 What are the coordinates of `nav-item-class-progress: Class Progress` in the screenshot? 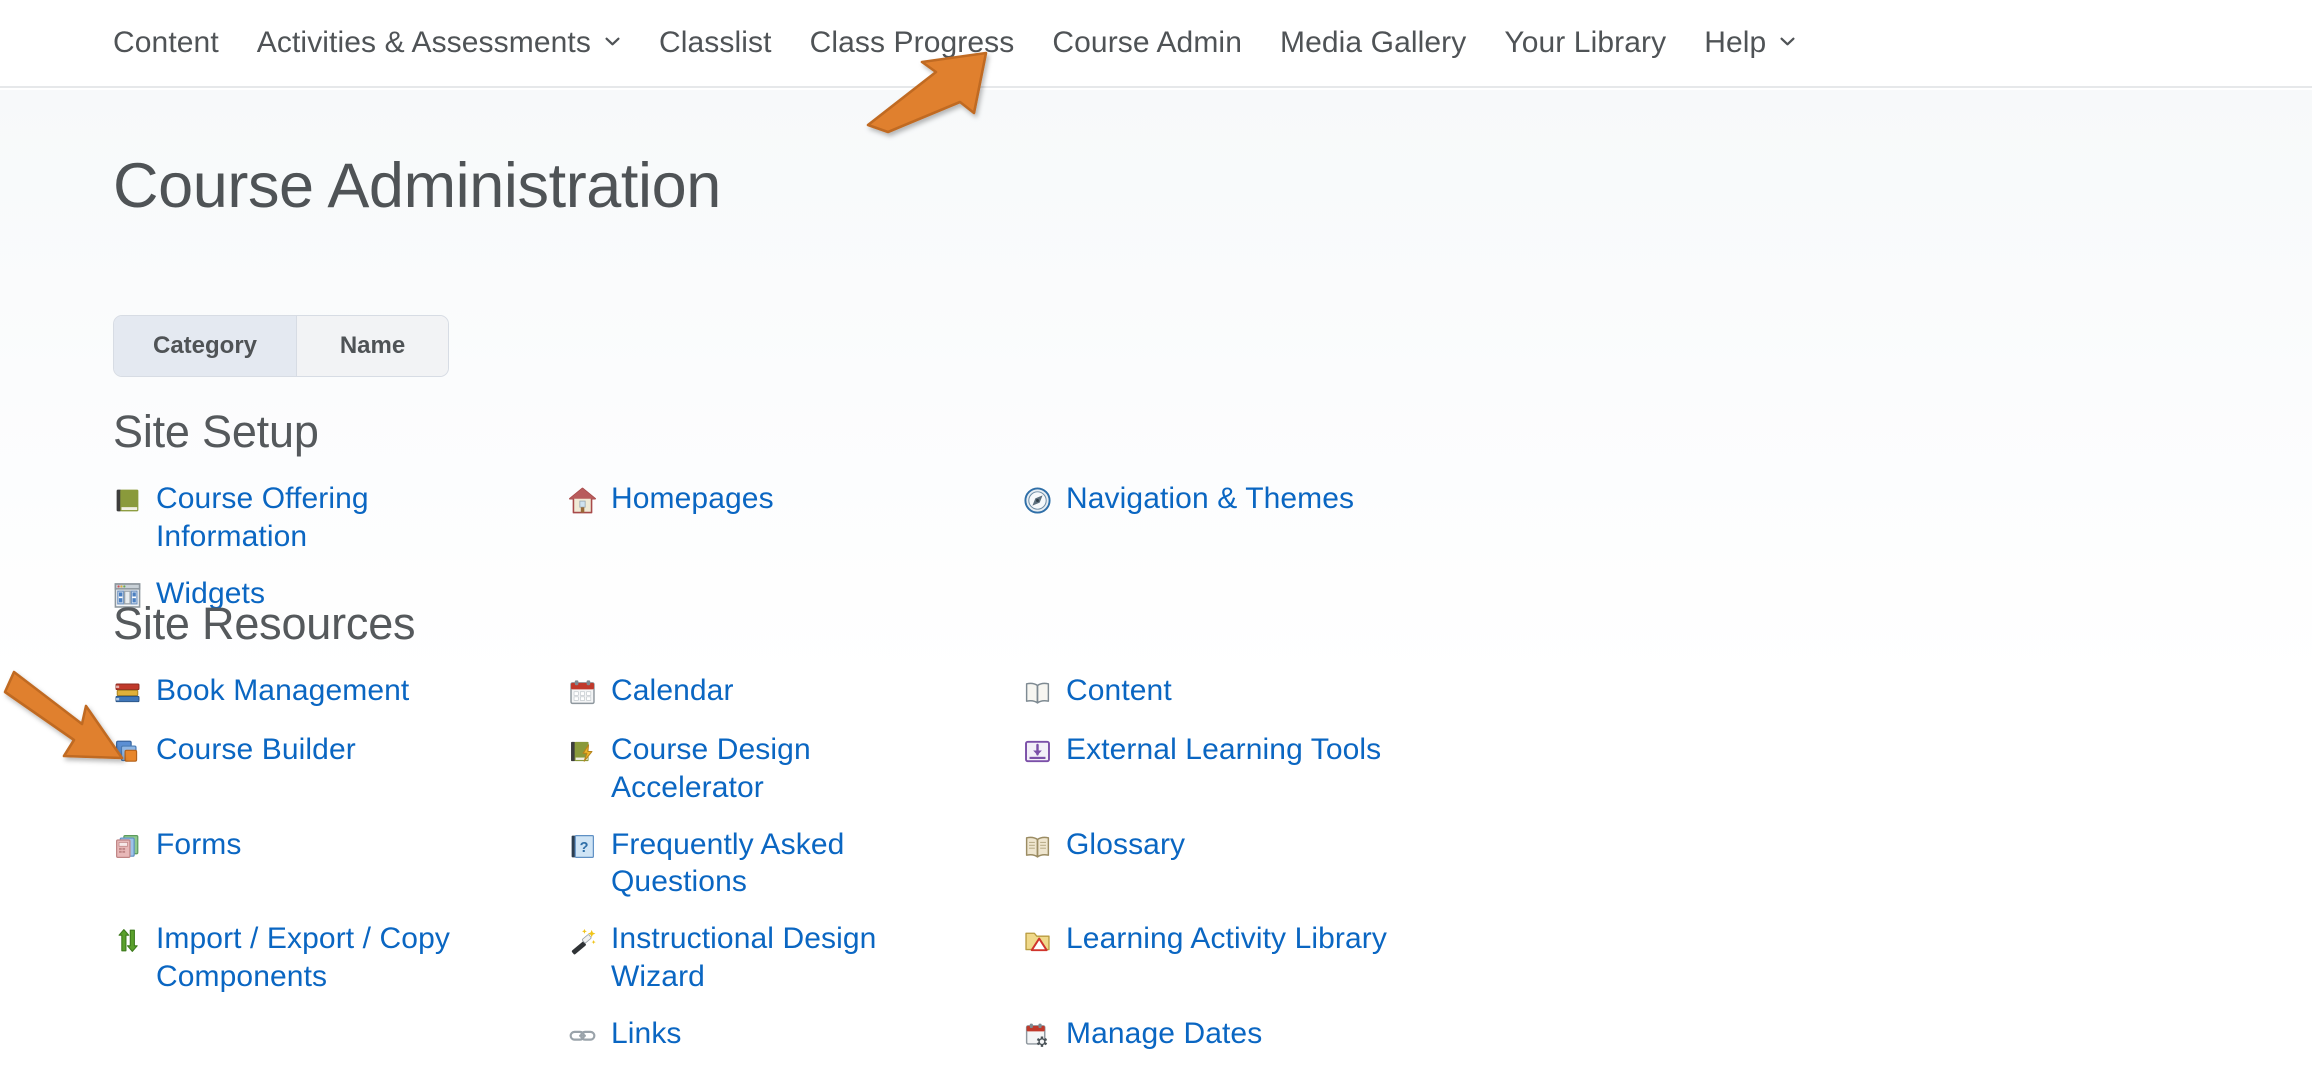 It's located at (912, 43).